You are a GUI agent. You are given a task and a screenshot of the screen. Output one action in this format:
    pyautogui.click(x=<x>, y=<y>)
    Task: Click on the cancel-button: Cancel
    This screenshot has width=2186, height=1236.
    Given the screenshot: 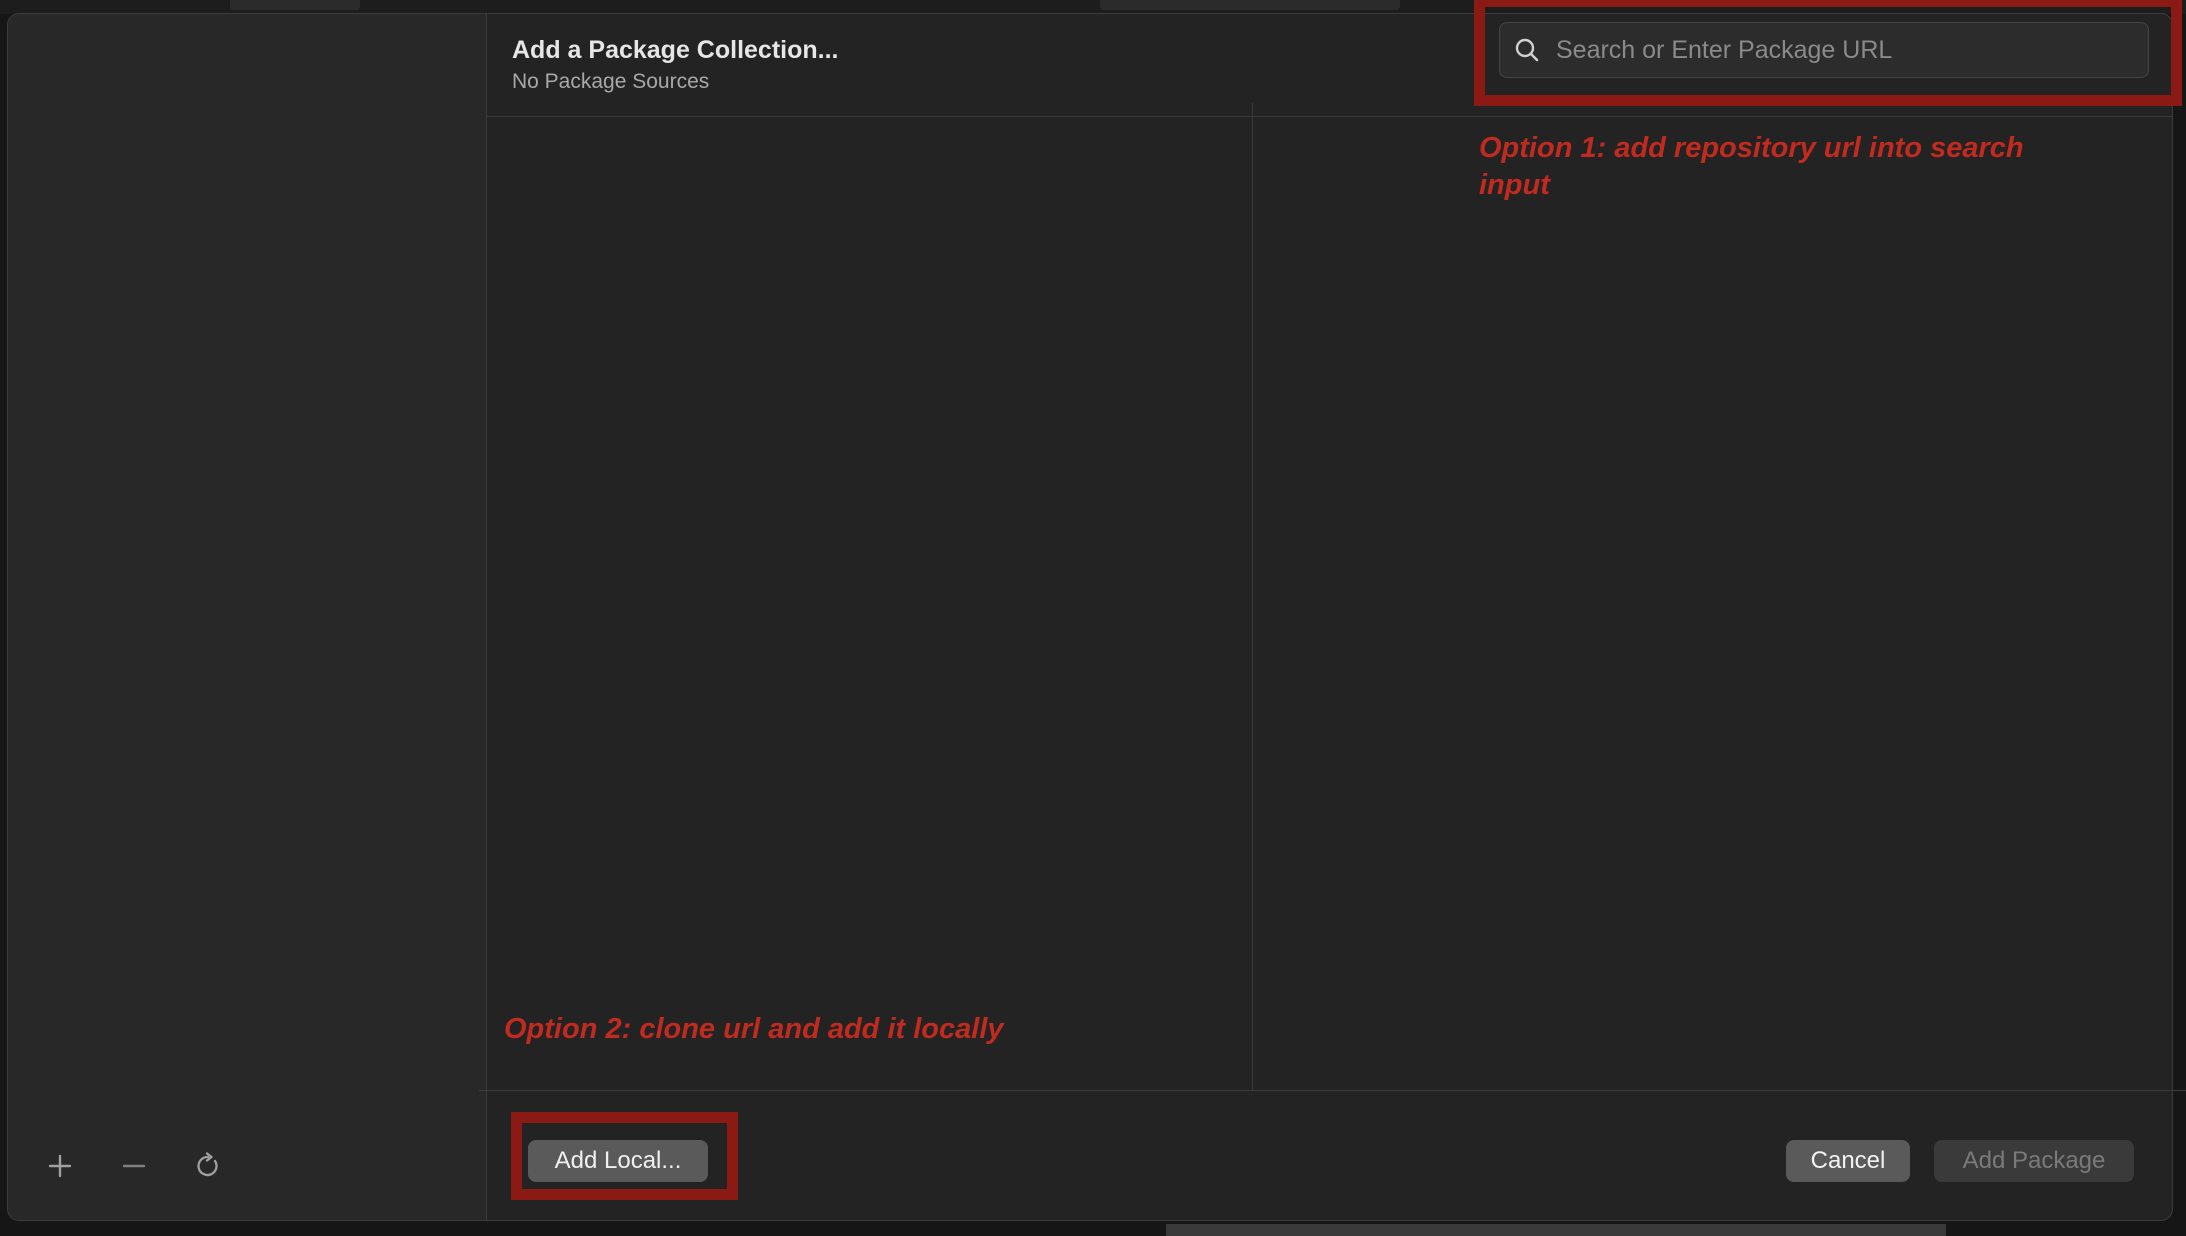 What is the action you would take?
    pyautogui.click(x=1848, y=1161)
    